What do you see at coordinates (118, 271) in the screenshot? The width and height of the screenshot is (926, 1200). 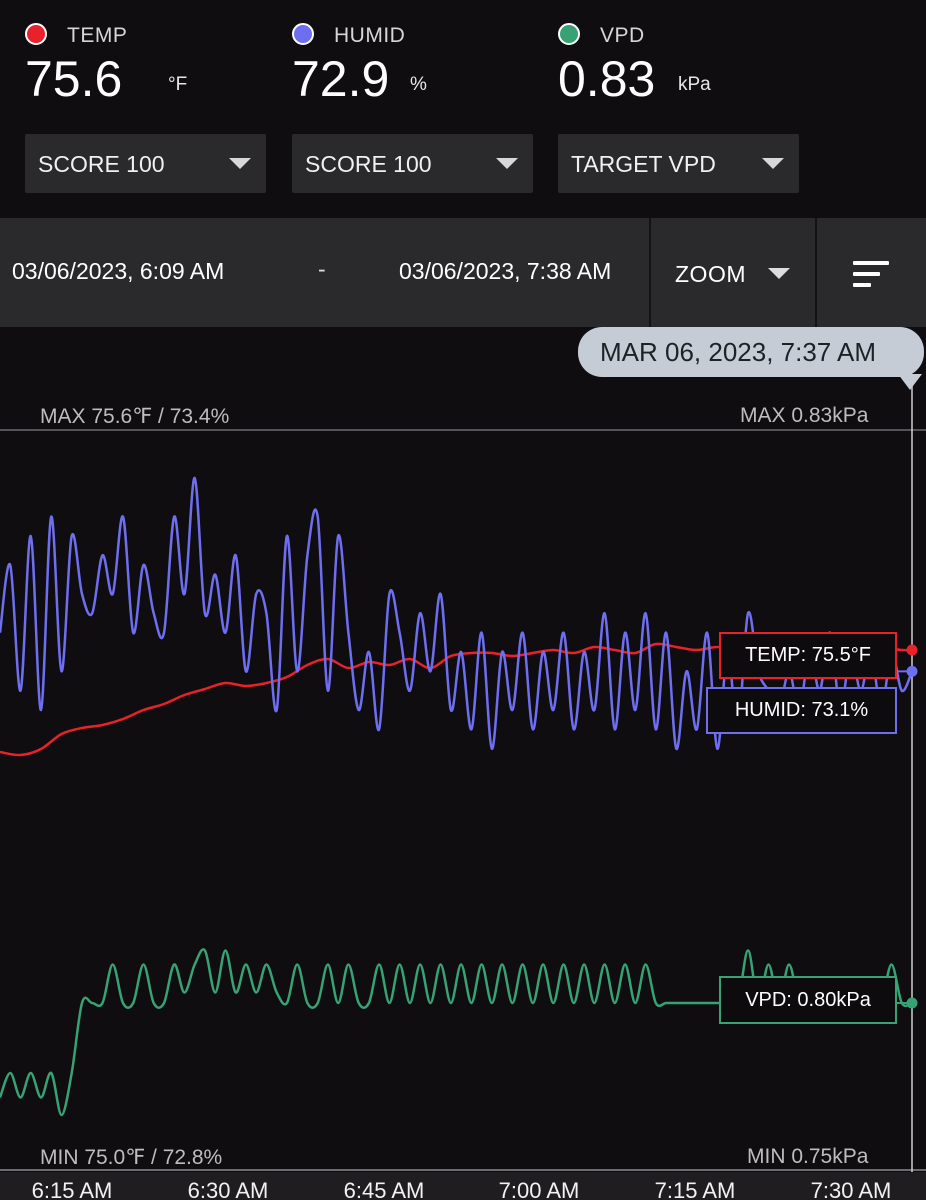 I see `range-start-date: 03/06/2023, 6:09 AM` at bounding box center [118, 271].